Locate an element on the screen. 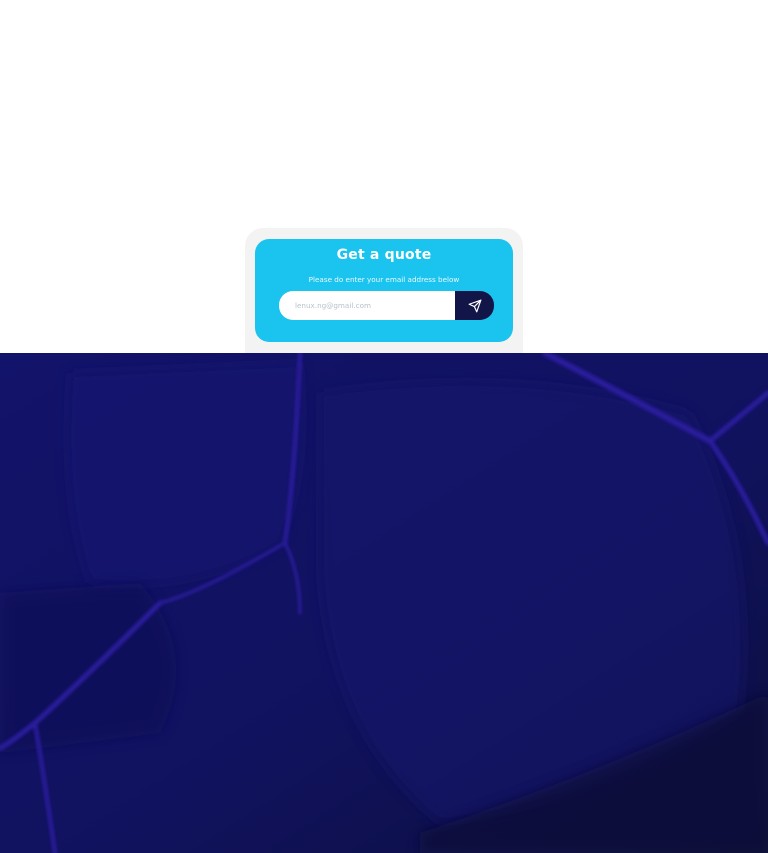  send-icon is located at coordinates (475, 306).